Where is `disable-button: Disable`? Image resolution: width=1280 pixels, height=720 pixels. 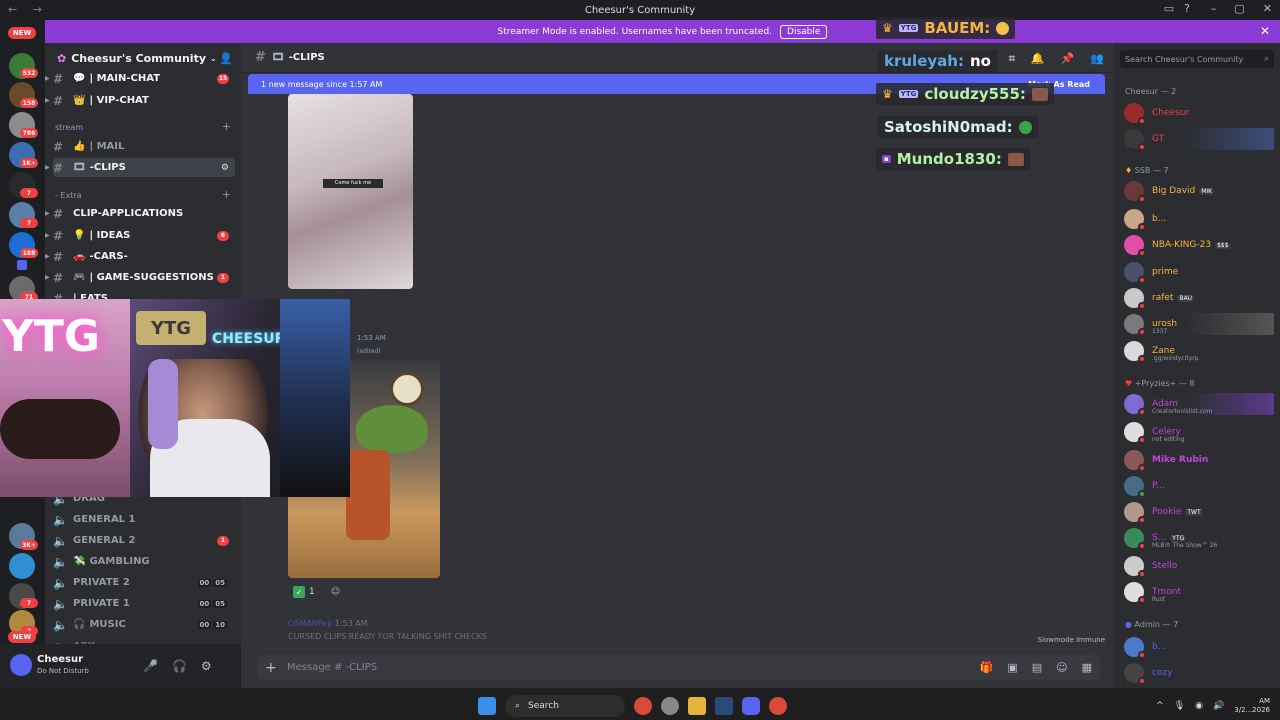
disable-button: Disable is located at coordinates (804, 31).